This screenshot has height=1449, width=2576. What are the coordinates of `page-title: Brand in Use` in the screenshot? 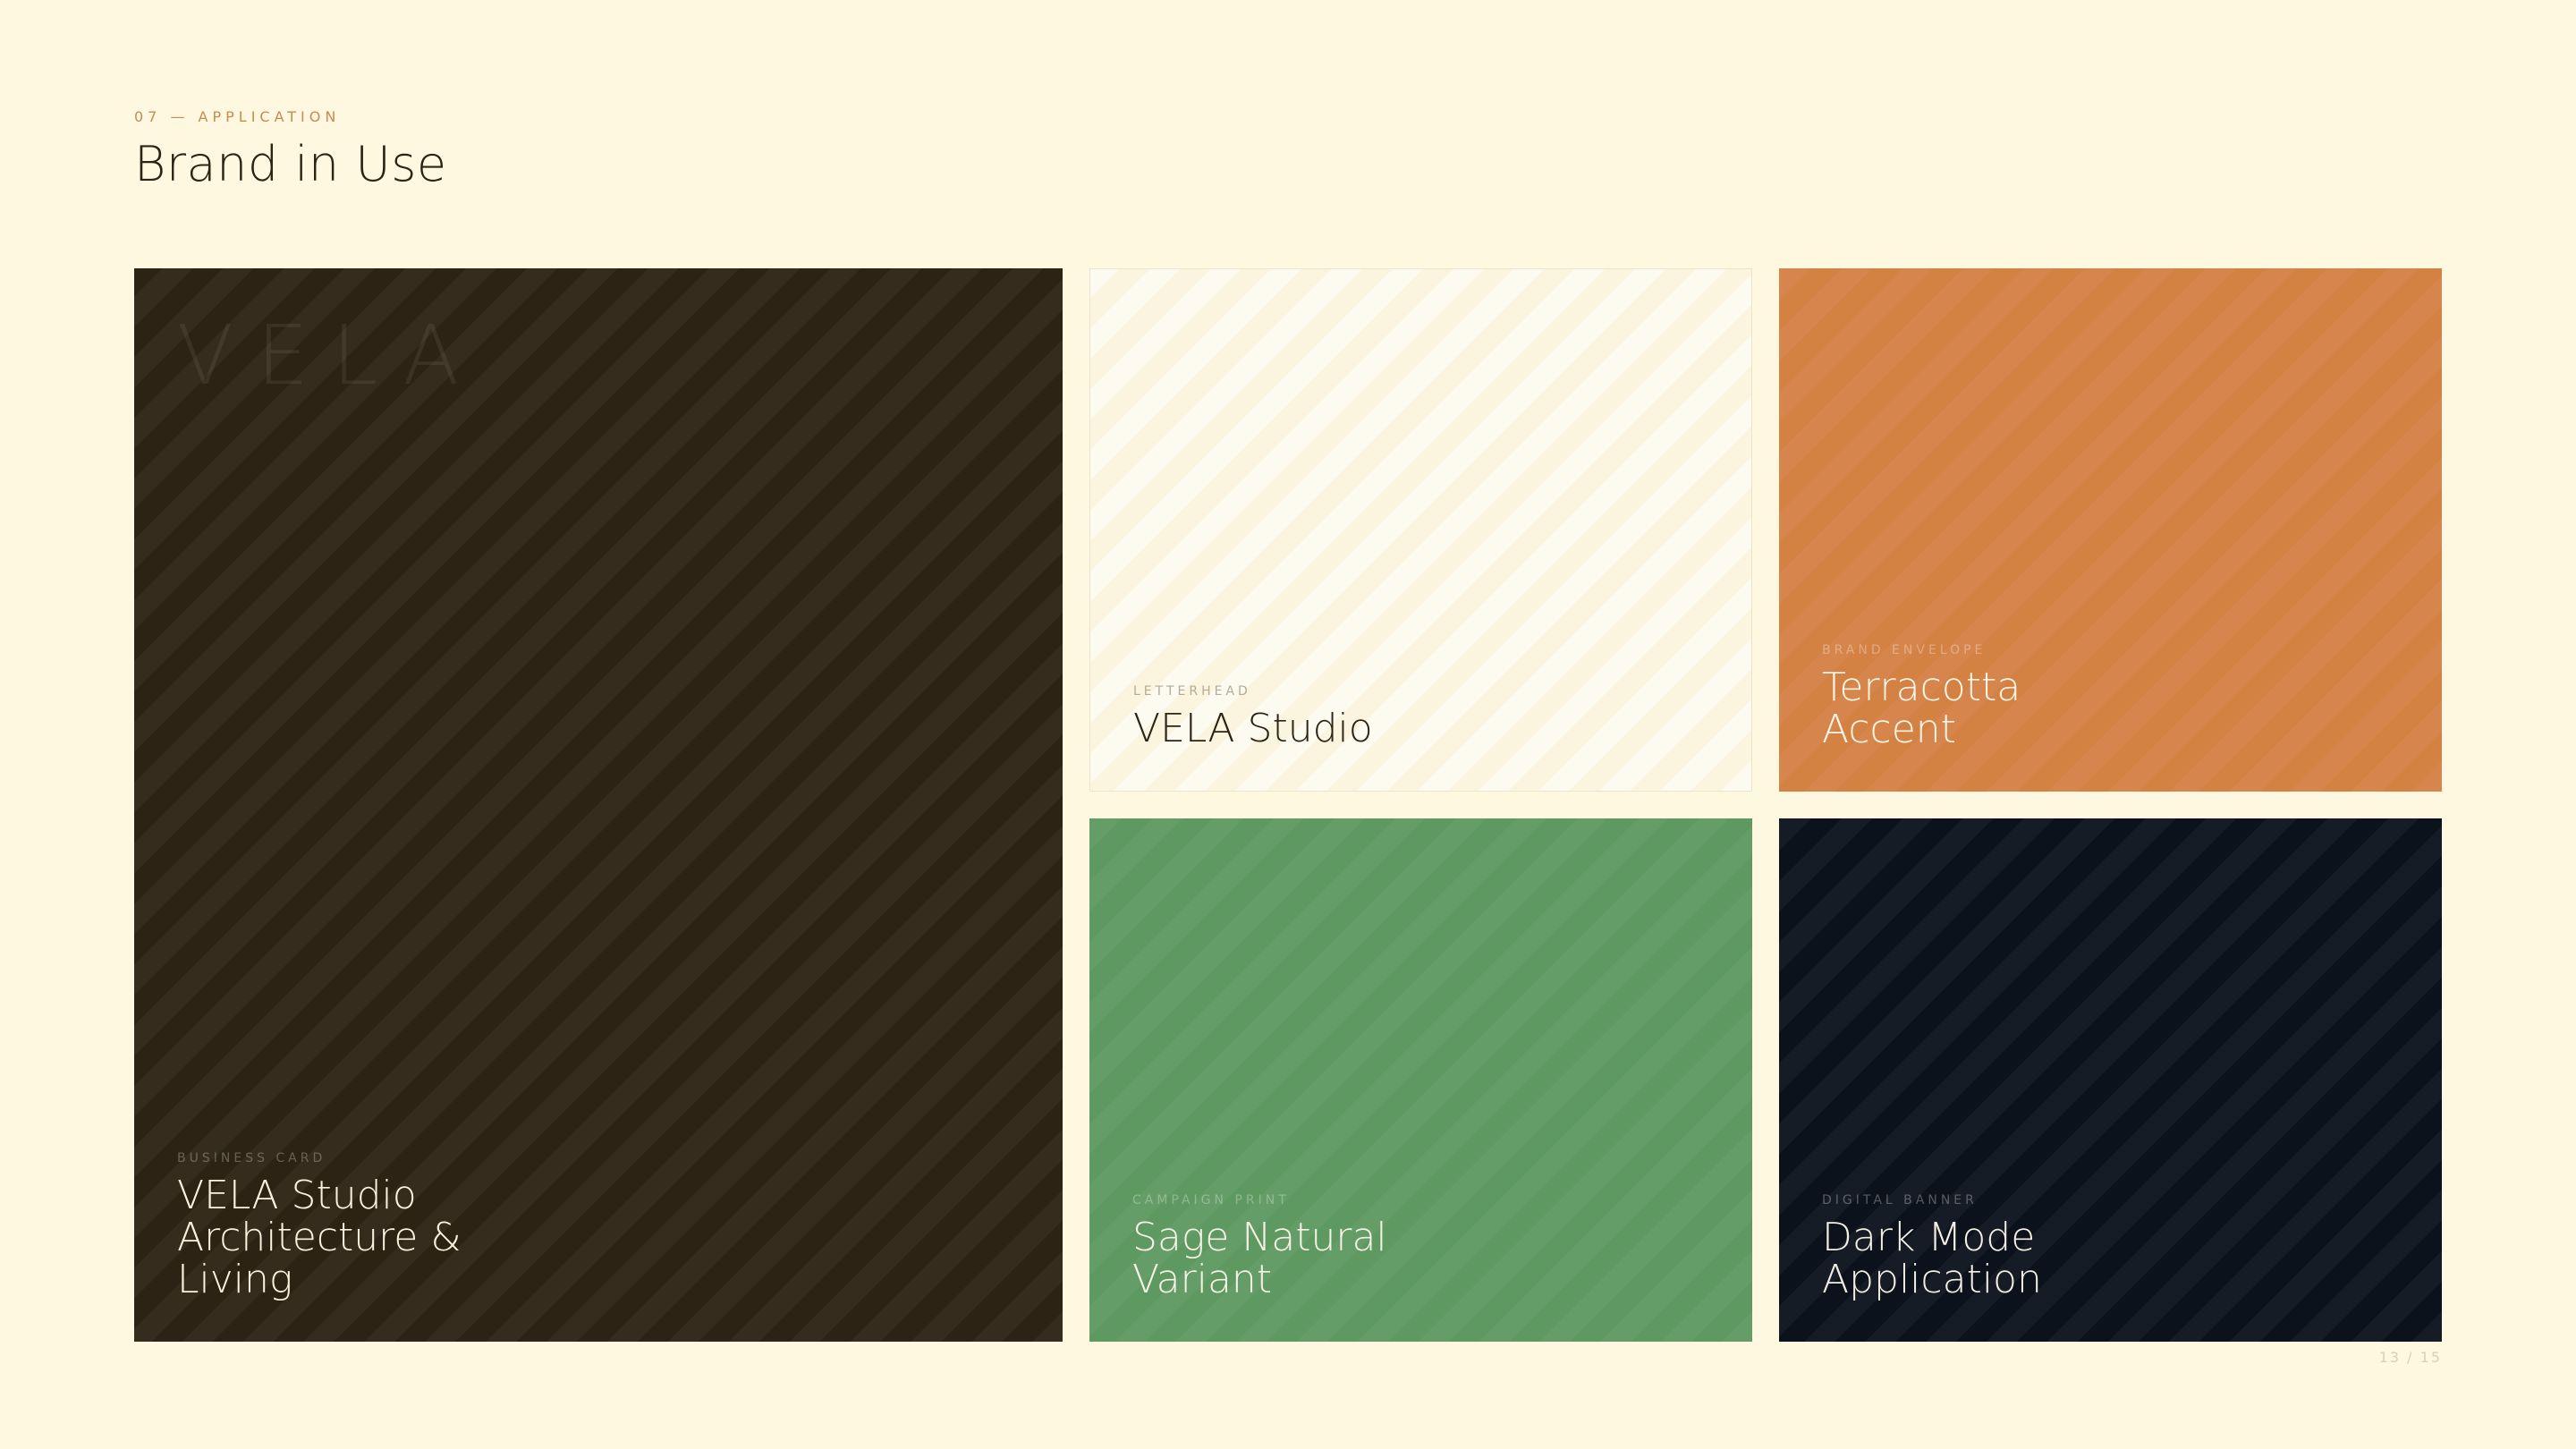 It's located at (290, 164).